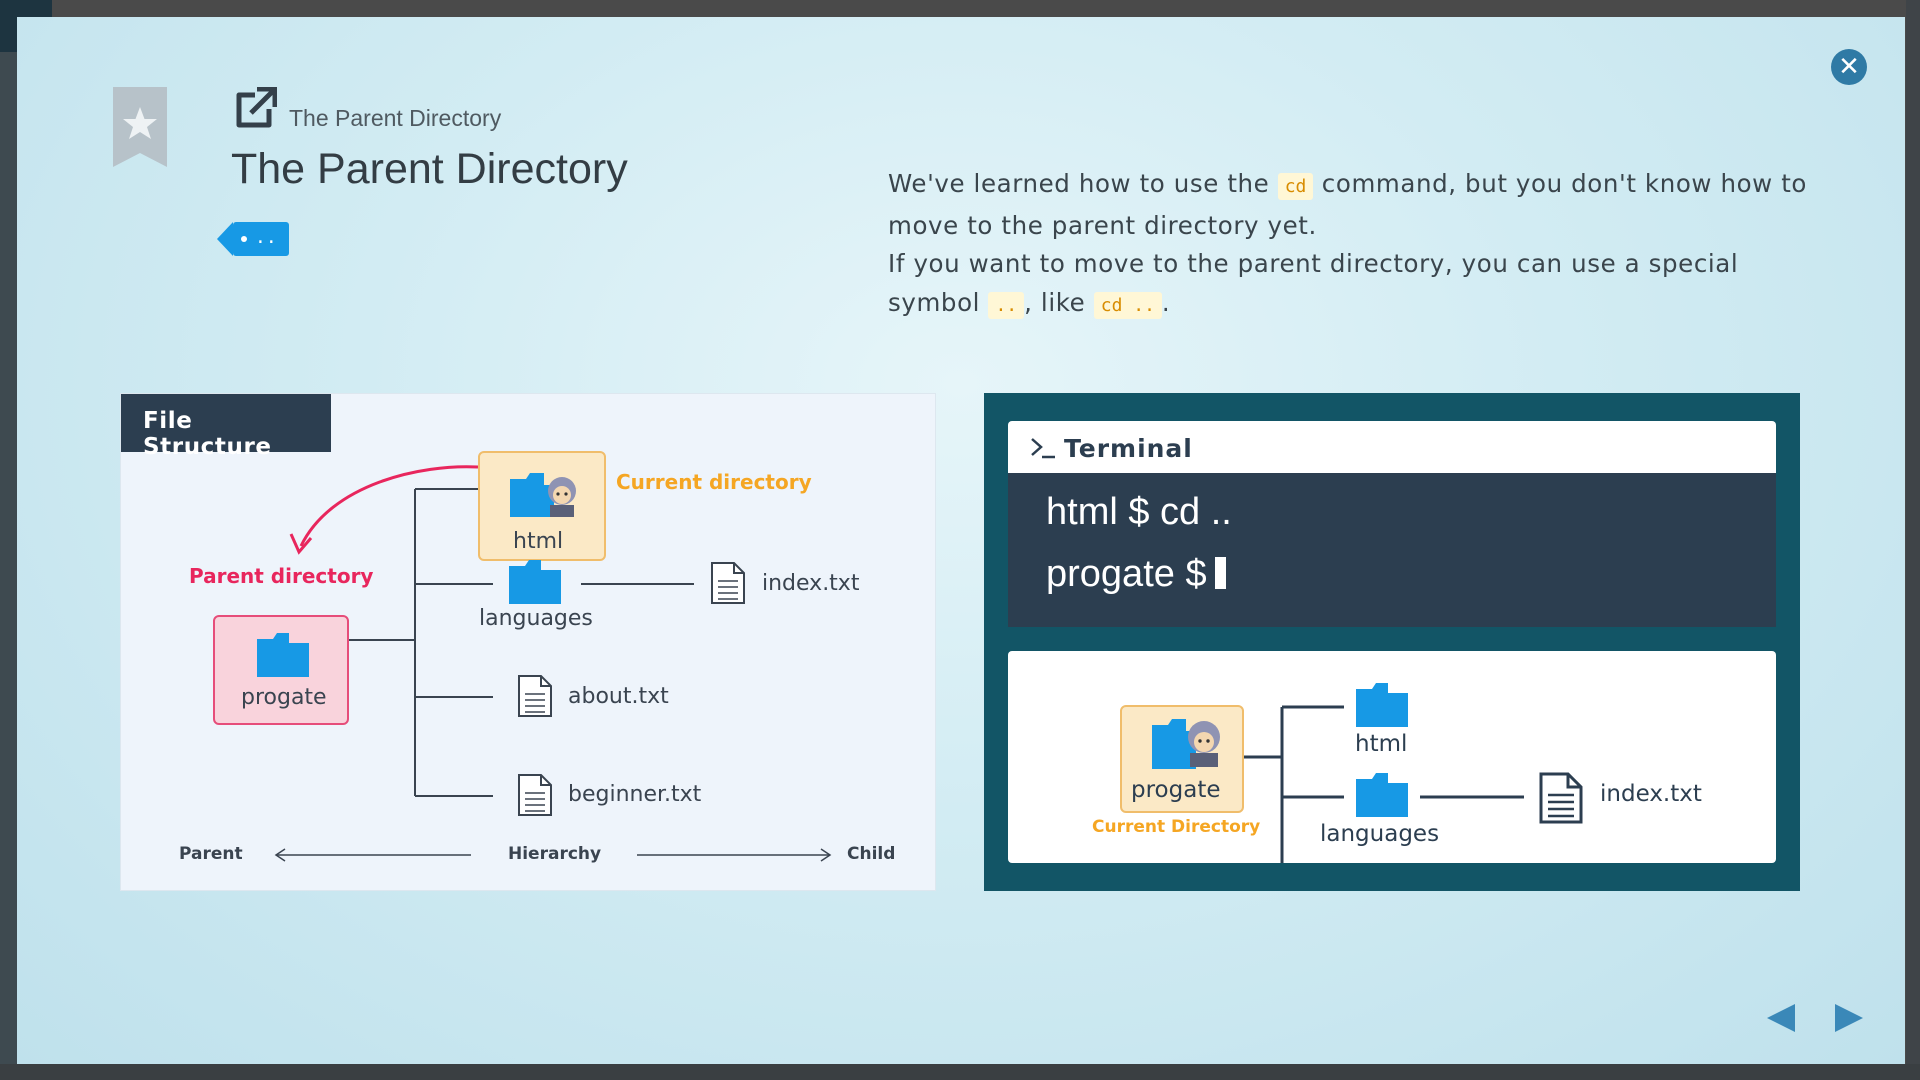 This screenshot has width=1920, height=1080. Describe the element at coordinates (714, 482) in the screenshot. I see `current-directory-label: Current directory` at that location.